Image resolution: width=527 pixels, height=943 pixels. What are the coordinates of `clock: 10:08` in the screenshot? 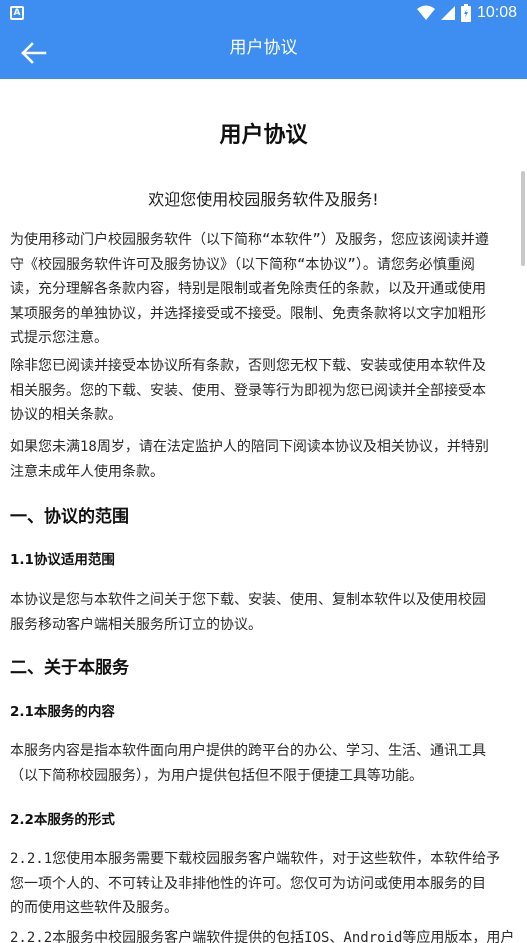 It's located at (496, 12).